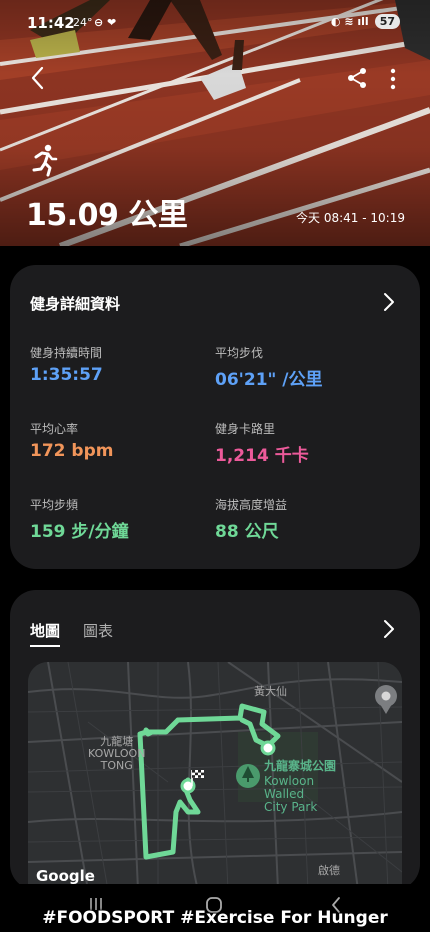 Image resolution: width=430 pixels, height=932 pixels. Describe the element at coordinates (72, 451) in the screenshot. I see `stat-value-heart-rate: 172 bpm` at that location.